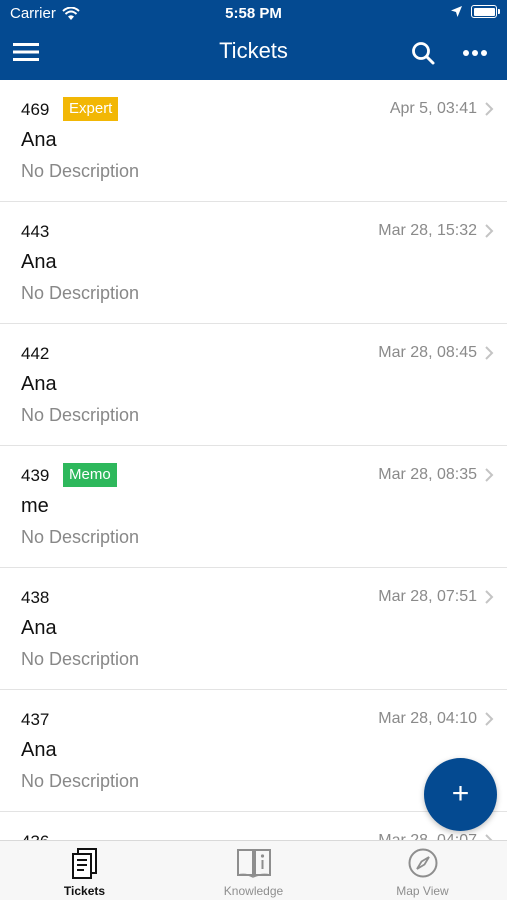 The width and height of the screenshot is (507, 900). I want to click on tickets-document-icon, so click(84, 863).